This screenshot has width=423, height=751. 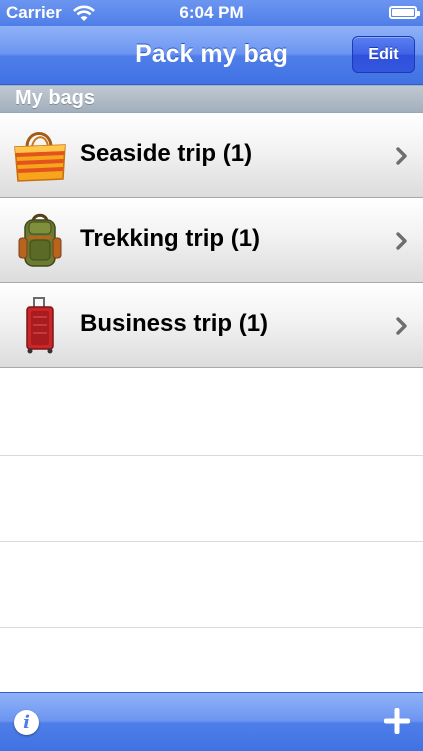 I want to click on battery-icon, so click(x=404, y=12).